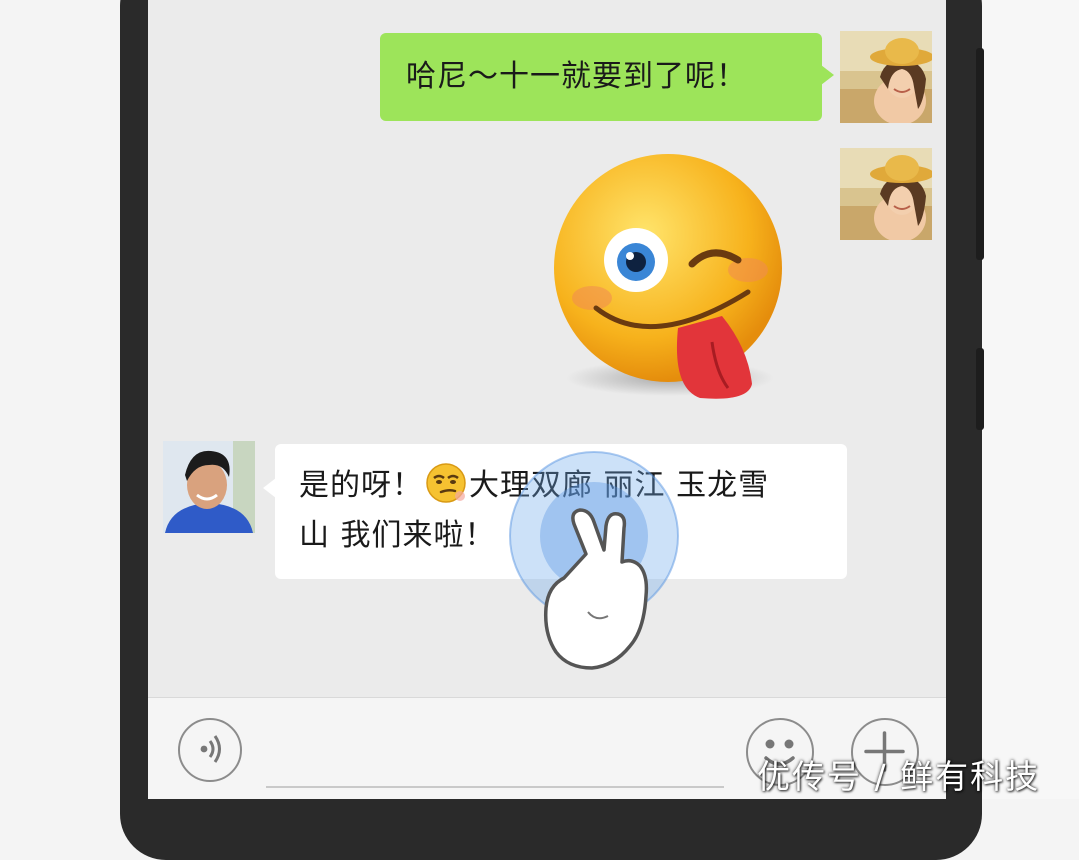  Describe the element at coordinates (555, 511) in the screenshot. I see `received-message-bubble: 是的呀！ 大理双廊 丽江 玉龙雪 山 我们来啦！` at that location.